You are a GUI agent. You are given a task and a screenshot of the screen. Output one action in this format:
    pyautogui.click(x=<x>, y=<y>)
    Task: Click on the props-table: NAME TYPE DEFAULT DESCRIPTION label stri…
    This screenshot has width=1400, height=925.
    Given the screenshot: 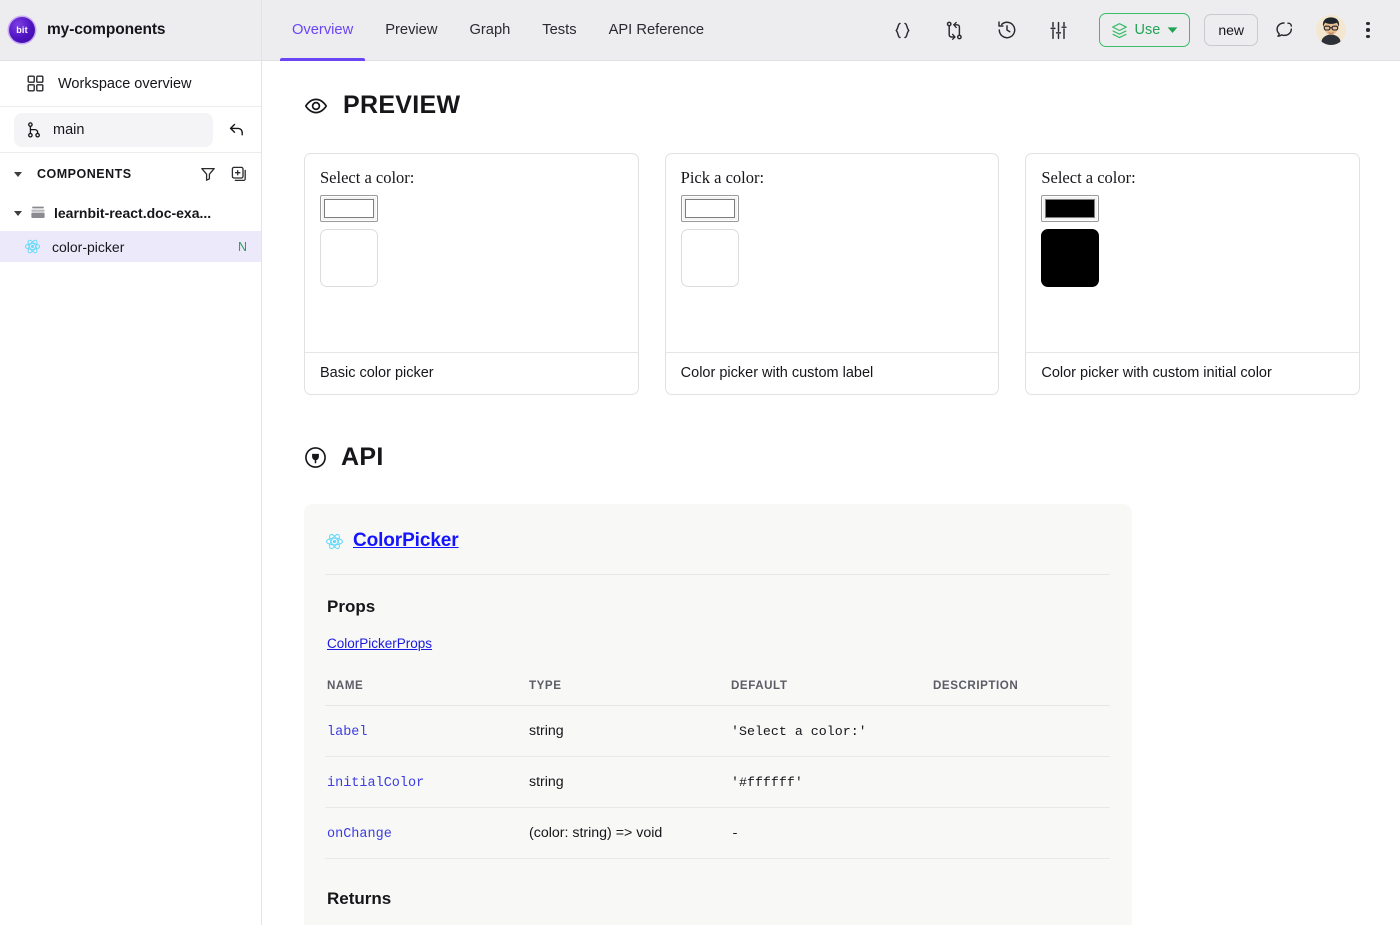 What is the action you would take?
    pyautogui.click(x=717, y=769)
    